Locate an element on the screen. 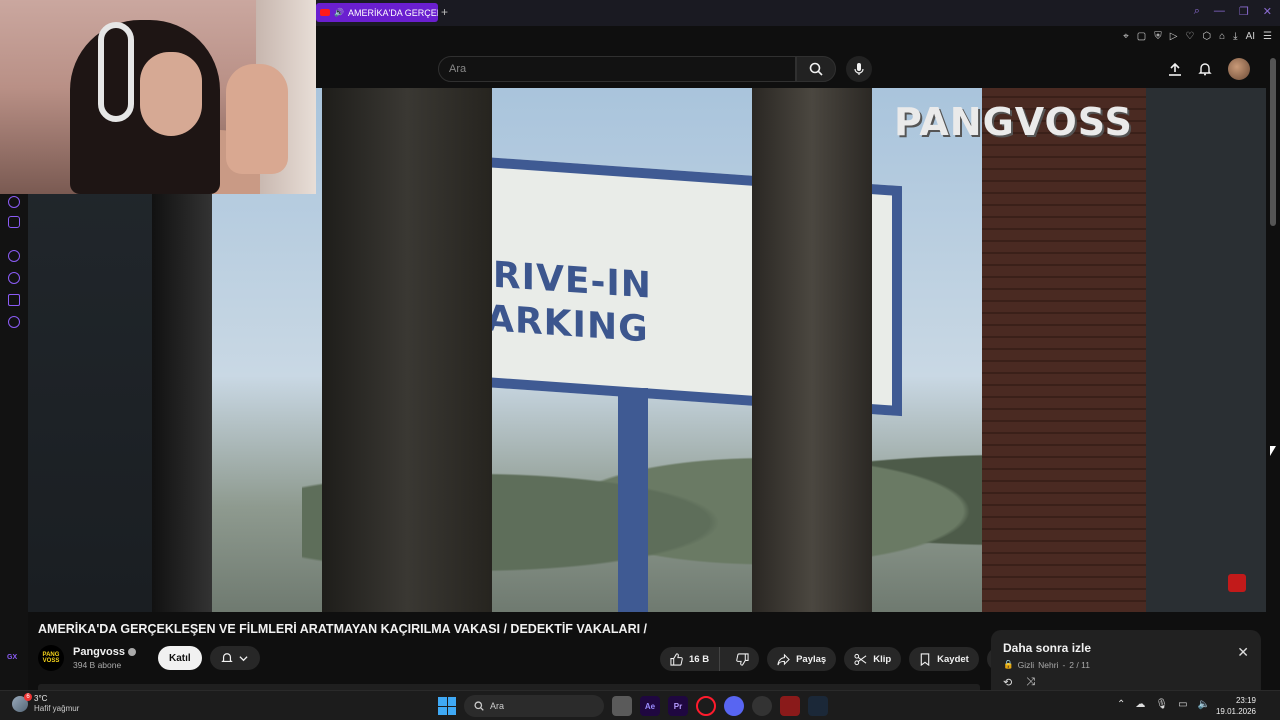  premiere-icon: Pr is located at coordinates (678, 706).